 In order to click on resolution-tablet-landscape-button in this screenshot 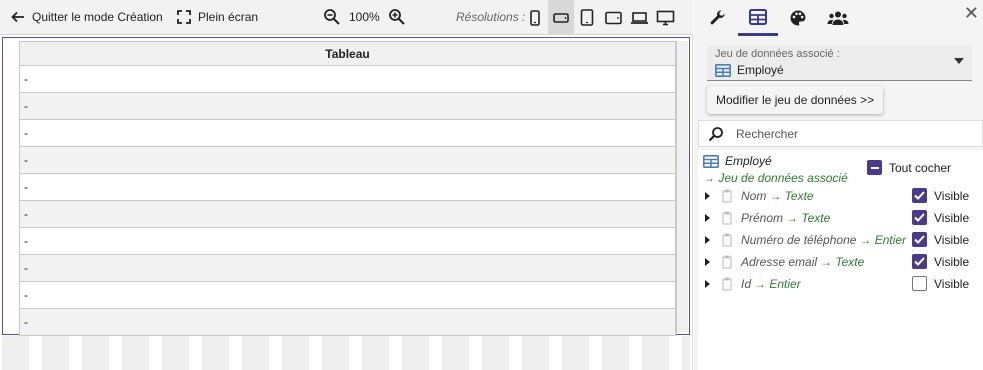, I will do `click(613, 17)`.